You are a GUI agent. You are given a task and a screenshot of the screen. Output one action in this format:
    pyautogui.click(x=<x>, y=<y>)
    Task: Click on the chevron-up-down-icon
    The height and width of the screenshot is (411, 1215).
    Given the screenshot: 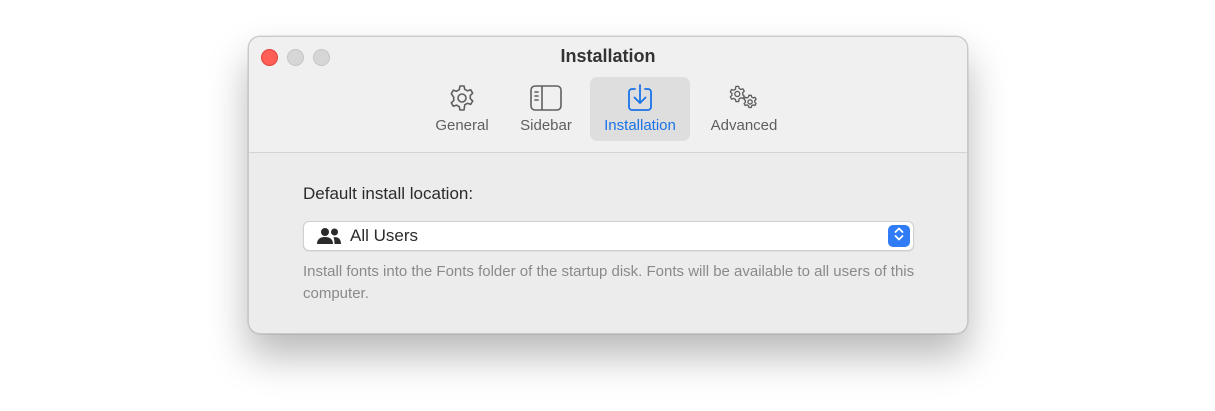 What is the action you would take?
    pyautogui.click(x=899, y=236)
    